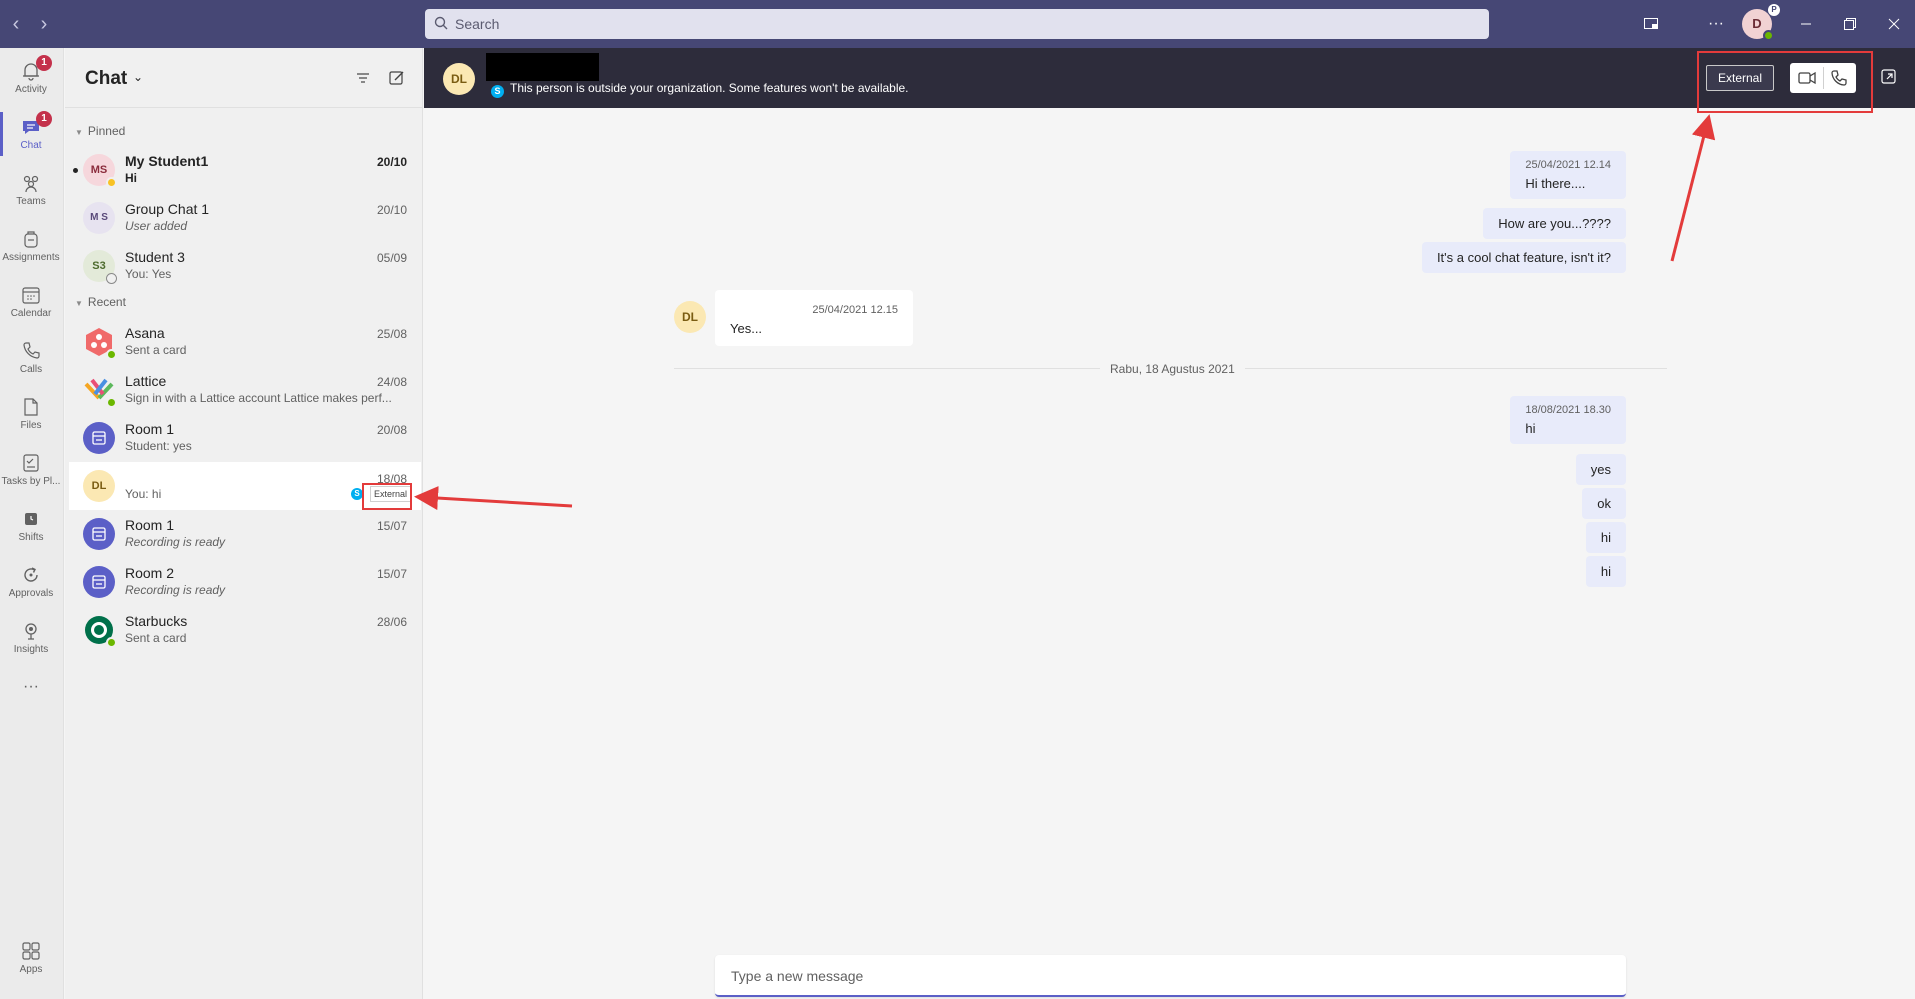 This screenshot has height=999, width=1915. Describe the element at coordinates (106, 302) in the screenshot. I see `recent-label: Recent` at that location.